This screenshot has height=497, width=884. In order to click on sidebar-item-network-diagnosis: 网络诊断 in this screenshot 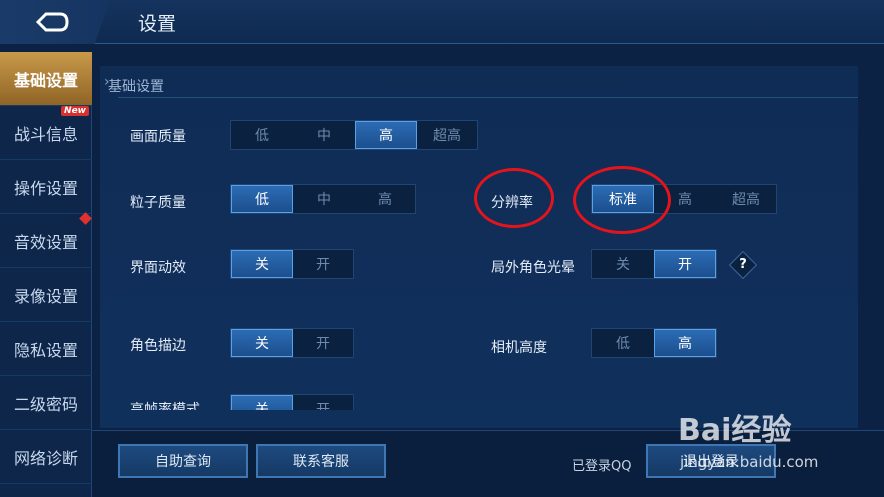, I will do `click(46, 457)`.